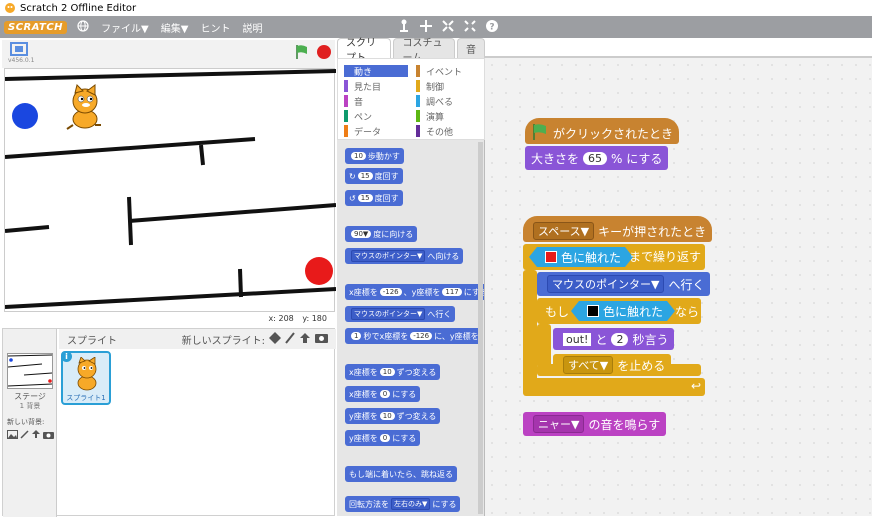  What do you see at coordinates (305, 339) in the screenshot?
I see `upload-sprite-icon` at bounding box center [305, 339].